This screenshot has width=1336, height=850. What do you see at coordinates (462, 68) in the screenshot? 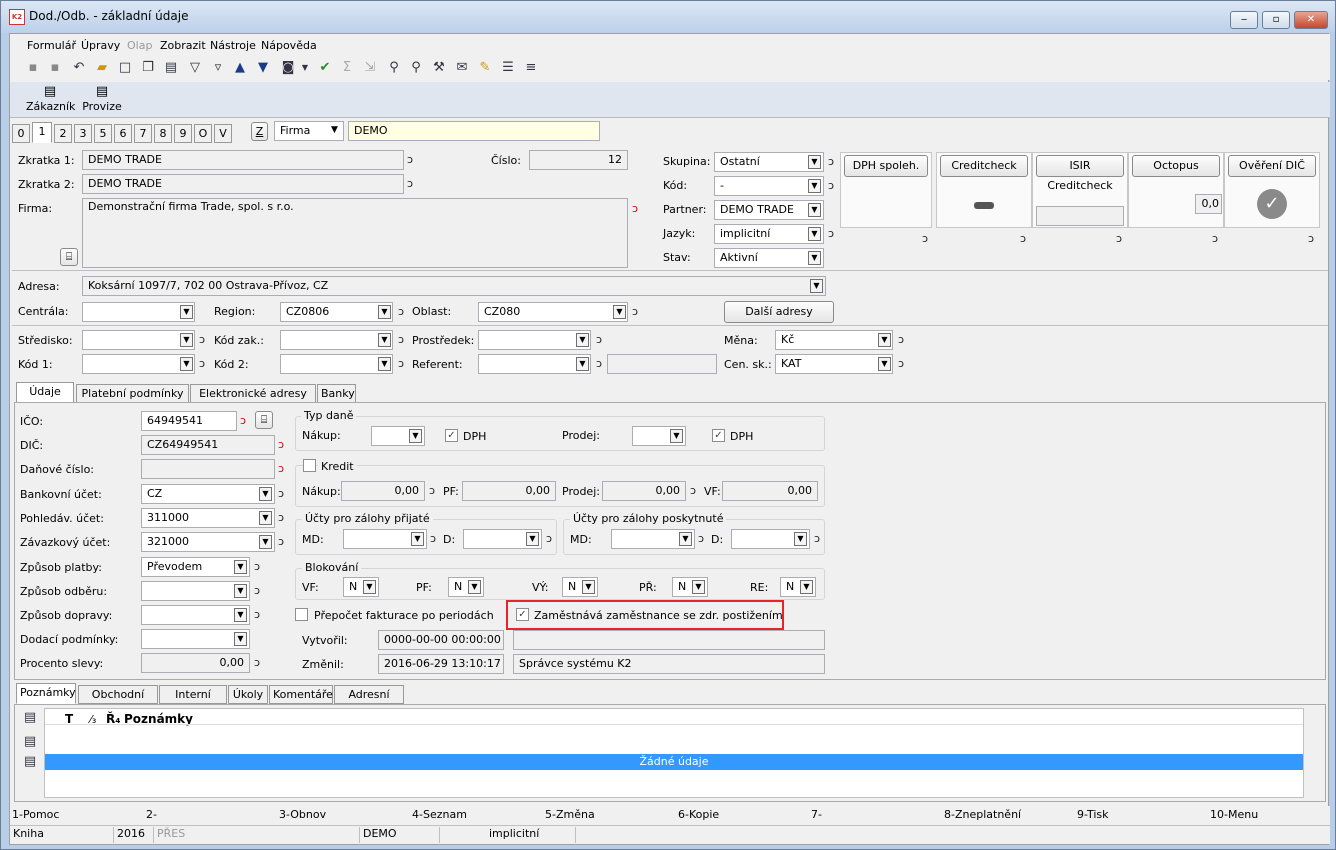
I see `mail-icon: ✉` at bounding box center [462, 68].